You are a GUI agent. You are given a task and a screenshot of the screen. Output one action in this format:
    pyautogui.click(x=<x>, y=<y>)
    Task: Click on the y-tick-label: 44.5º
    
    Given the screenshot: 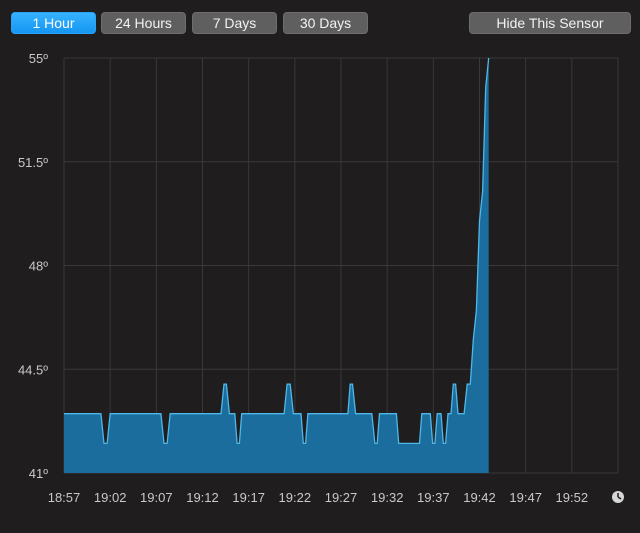 What is the action you would take?
    pyautogui.click(x=33, y=369)
    